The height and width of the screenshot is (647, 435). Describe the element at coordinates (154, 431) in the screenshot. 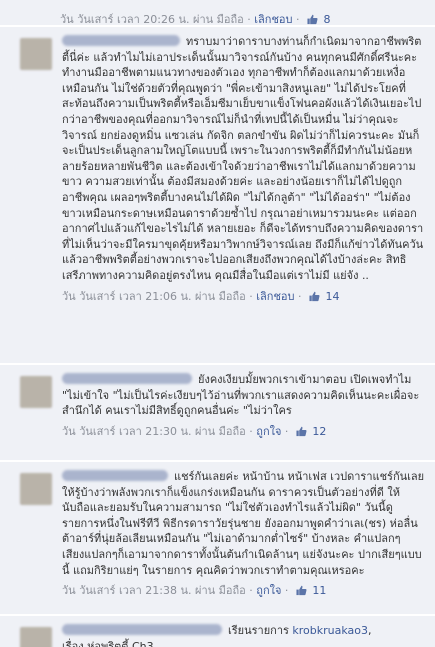

I see `comment-timestamp: วัน วันเสาร์ เวลา 21:30 น. ผ่าน มือถือ` at that location.